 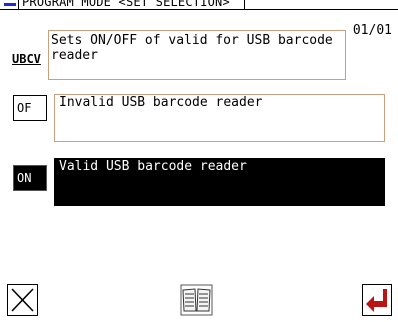 I want to click on manual-button, so click(x=196, y=300).